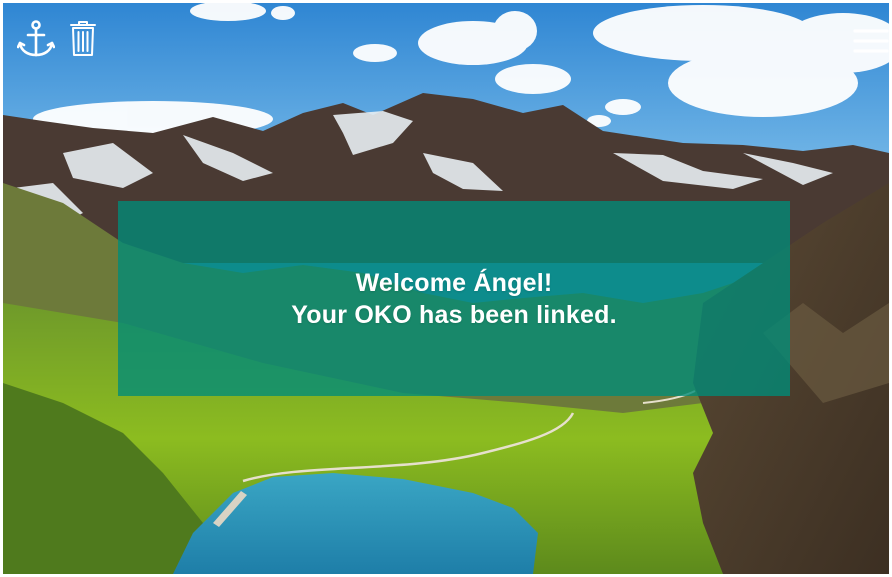 Image resolution: width=892 pixels, height=577 pixels. Describe the element at coordinates (454, 282) in the screenshot. I see `welcome-greeting: Welcome Ángel!` at that location.